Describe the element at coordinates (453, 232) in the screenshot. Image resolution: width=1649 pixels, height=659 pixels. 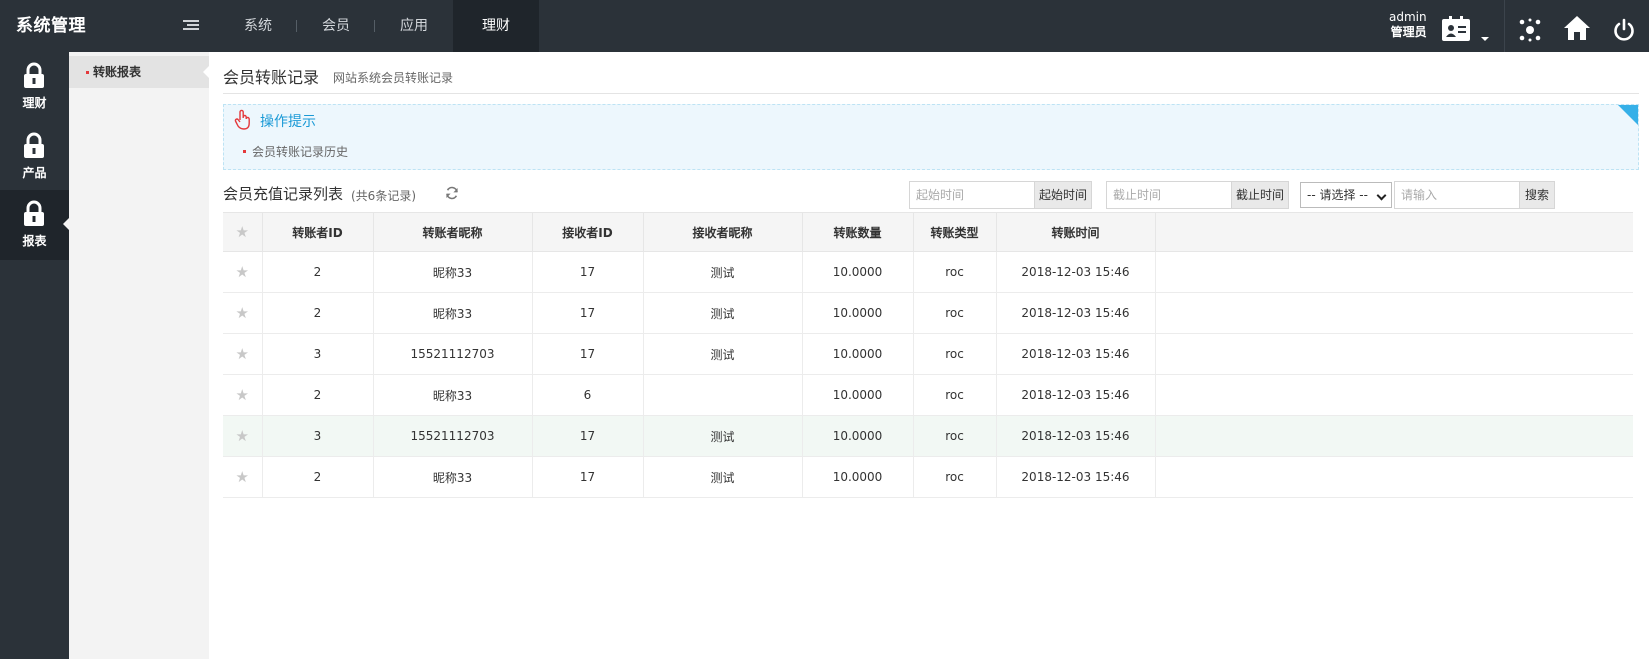
I see `column-header: 转账者昵称` at that location.